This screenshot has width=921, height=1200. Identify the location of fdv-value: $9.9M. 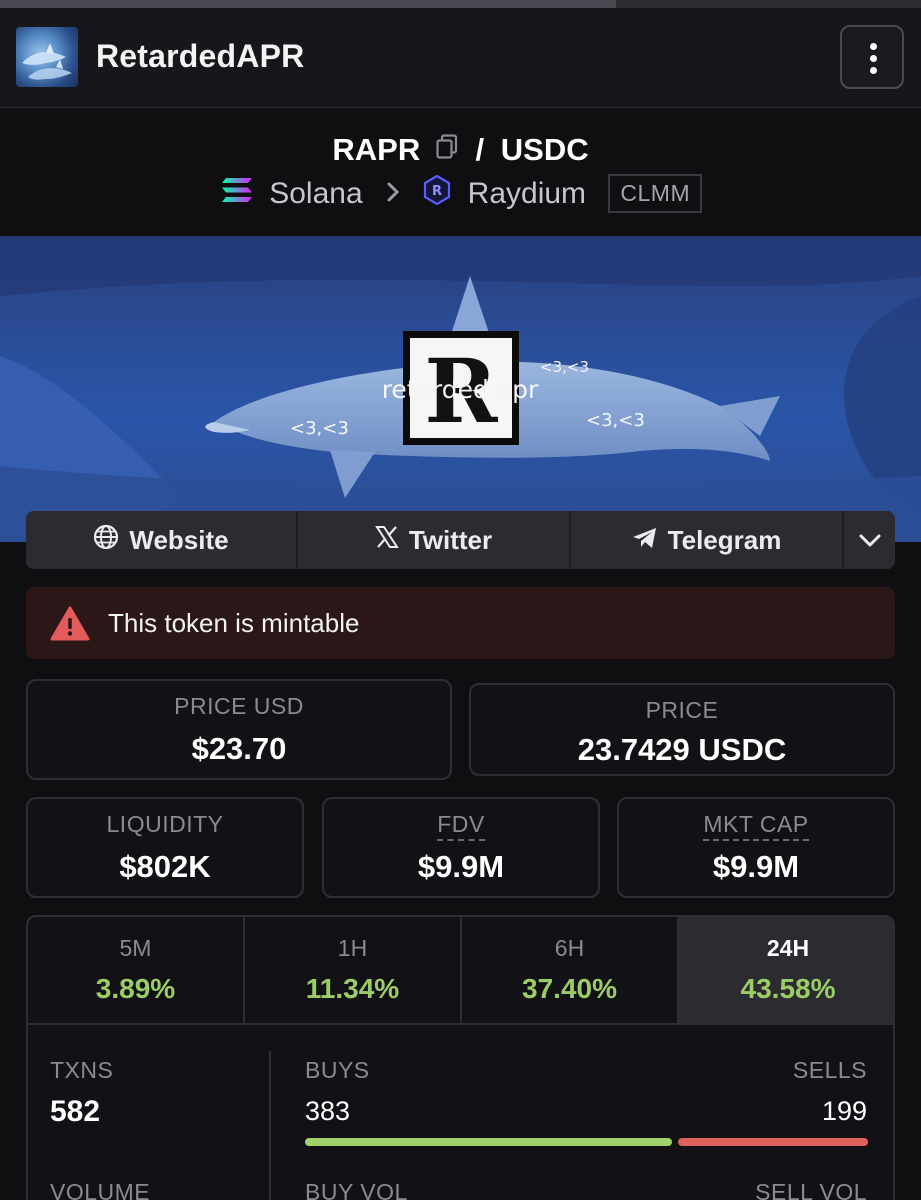
(461, 866).